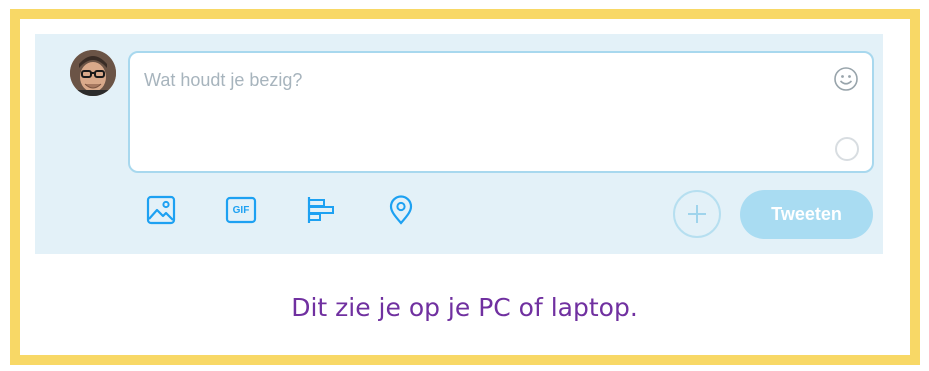 This screenshot has width=929, height=371. I want to click on add-tweet-button, so click(697, 214).